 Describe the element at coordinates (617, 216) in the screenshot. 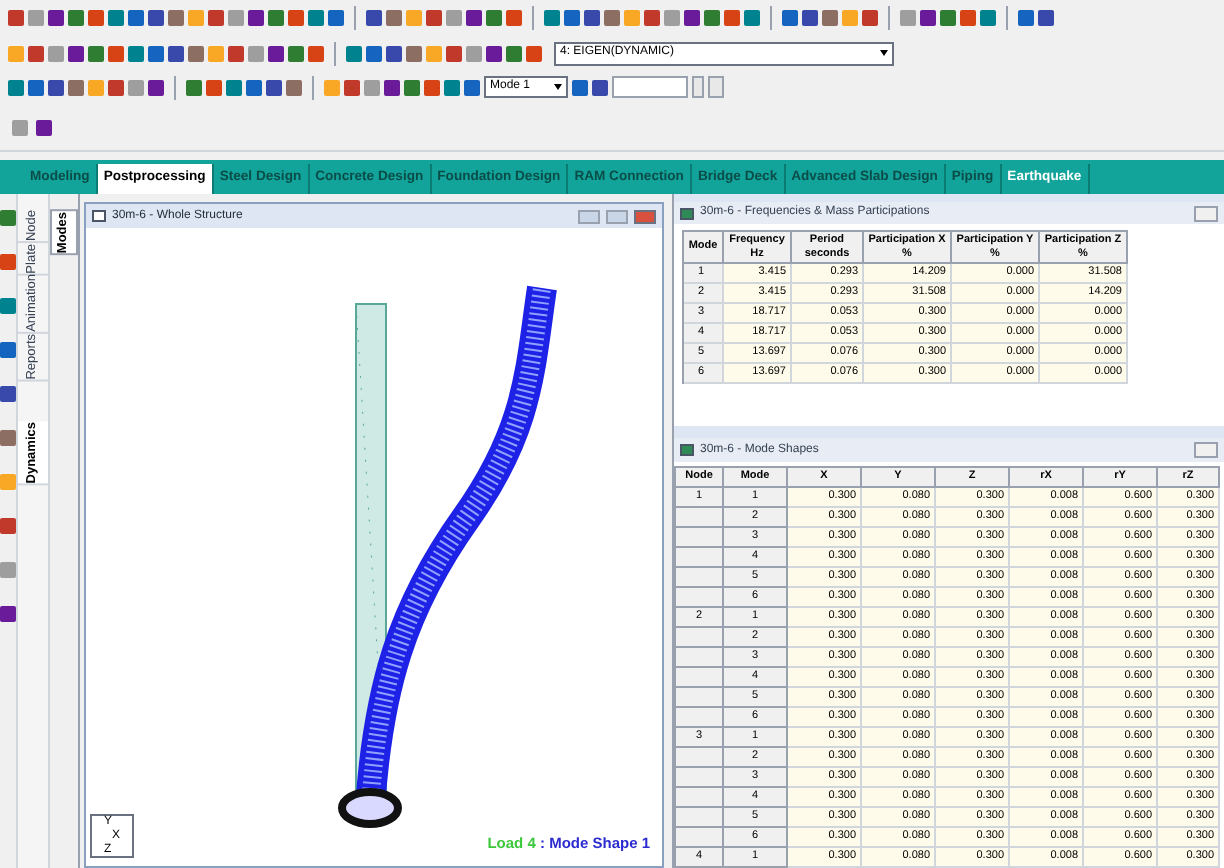

I see `maximize-button` at that location.